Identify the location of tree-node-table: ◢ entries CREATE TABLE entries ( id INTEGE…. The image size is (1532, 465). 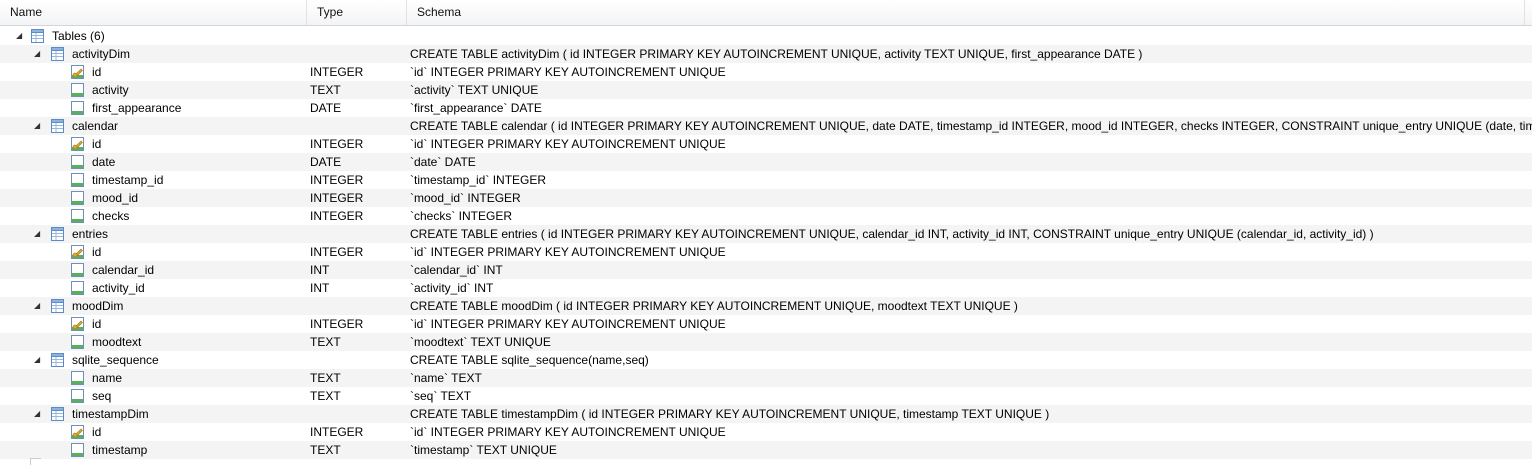
(766, 234).